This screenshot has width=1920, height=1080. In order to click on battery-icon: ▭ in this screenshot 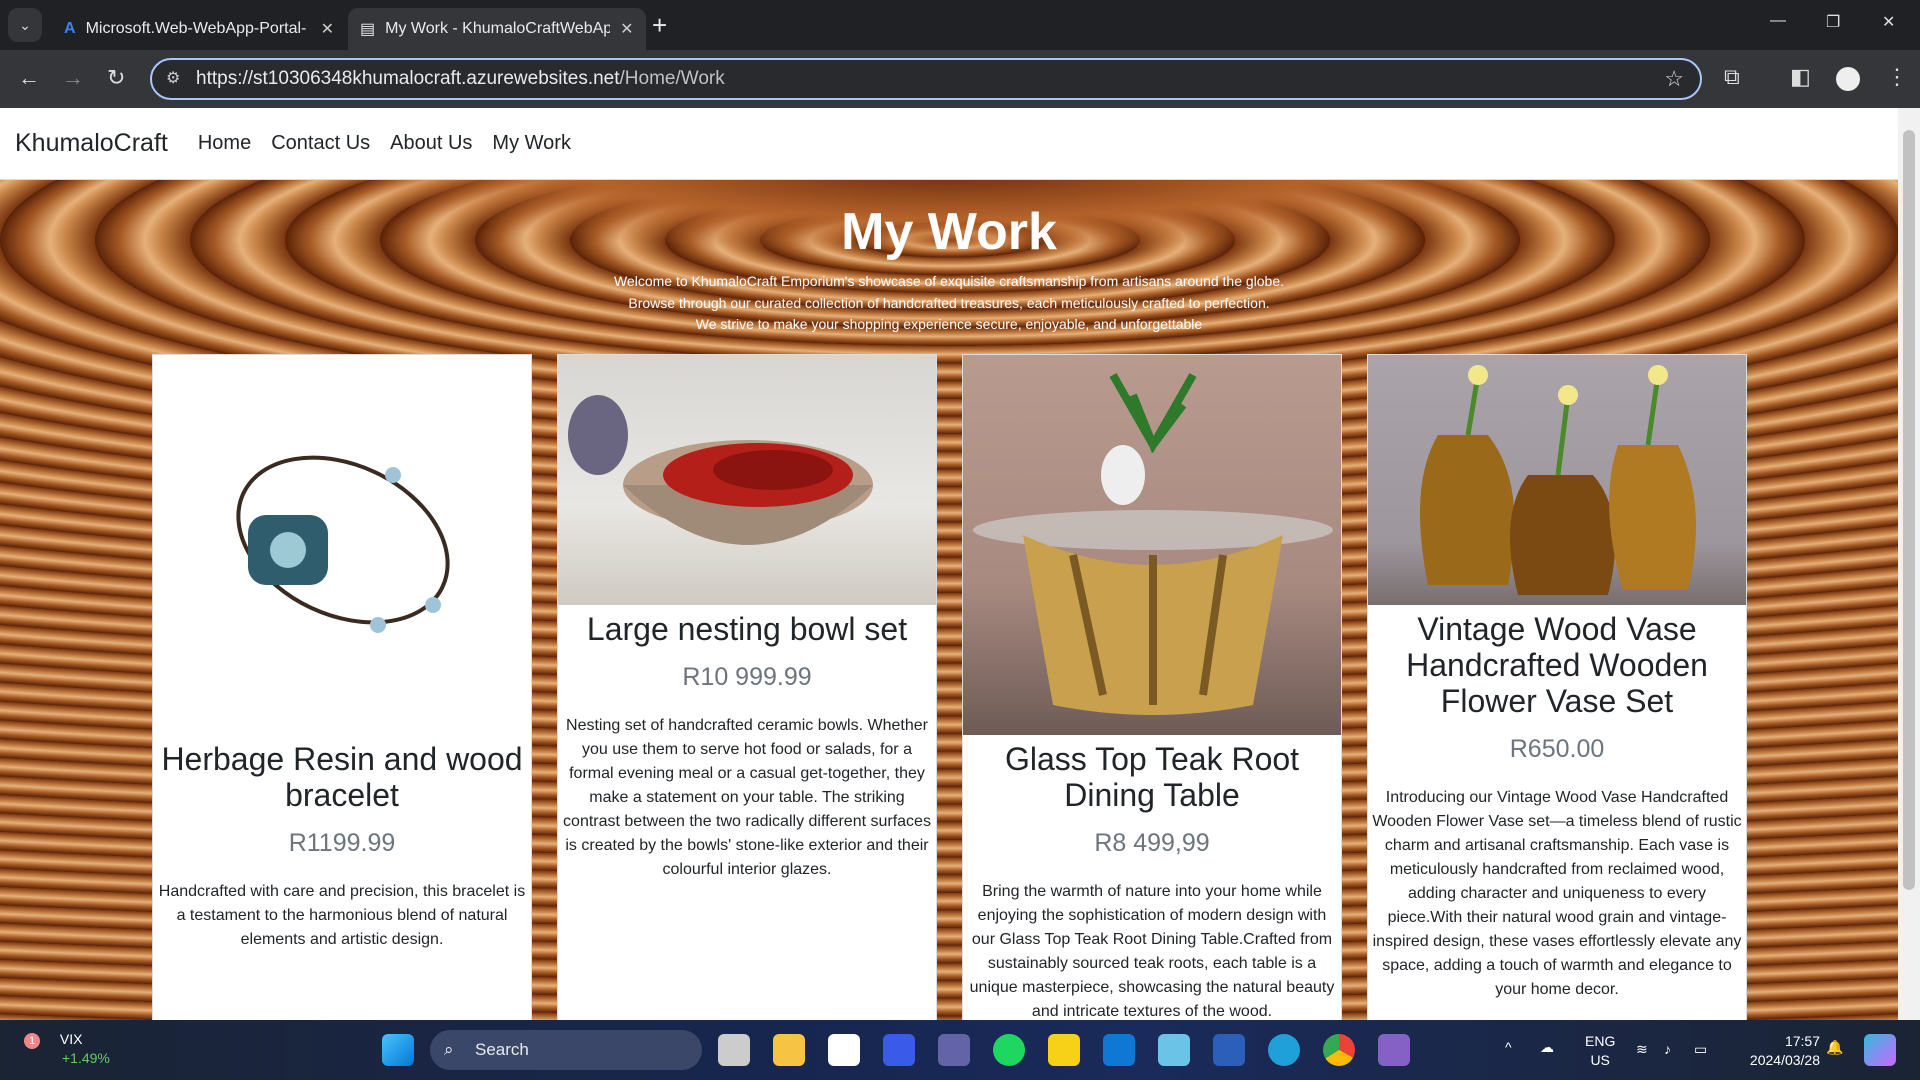, I will do `click(1700, 1049)`.